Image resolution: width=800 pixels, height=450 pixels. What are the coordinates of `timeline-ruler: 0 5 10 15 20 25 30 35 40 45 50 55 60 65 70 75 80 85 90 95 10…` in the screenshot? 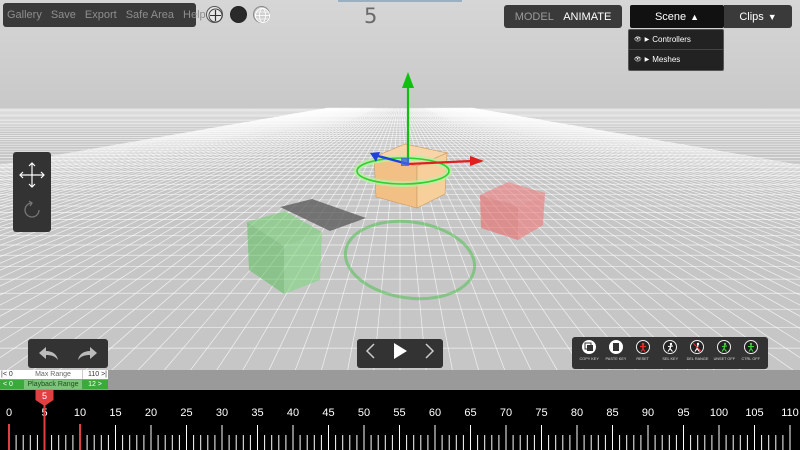 It's located at (400, 420).